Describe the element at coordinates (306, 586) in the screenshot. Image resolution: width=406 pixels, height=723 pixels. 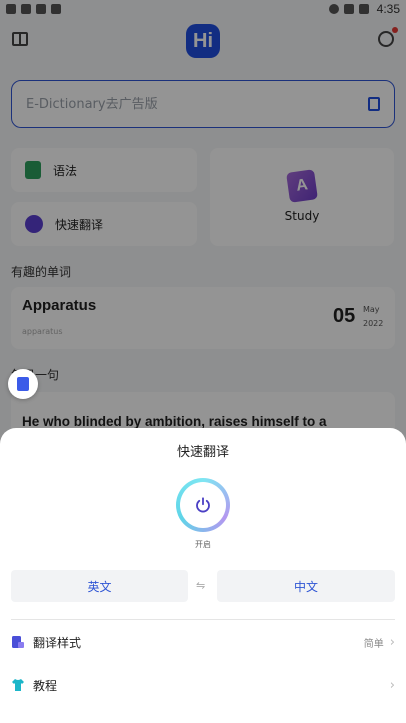
I see `target-language-button: 中文` at that location.